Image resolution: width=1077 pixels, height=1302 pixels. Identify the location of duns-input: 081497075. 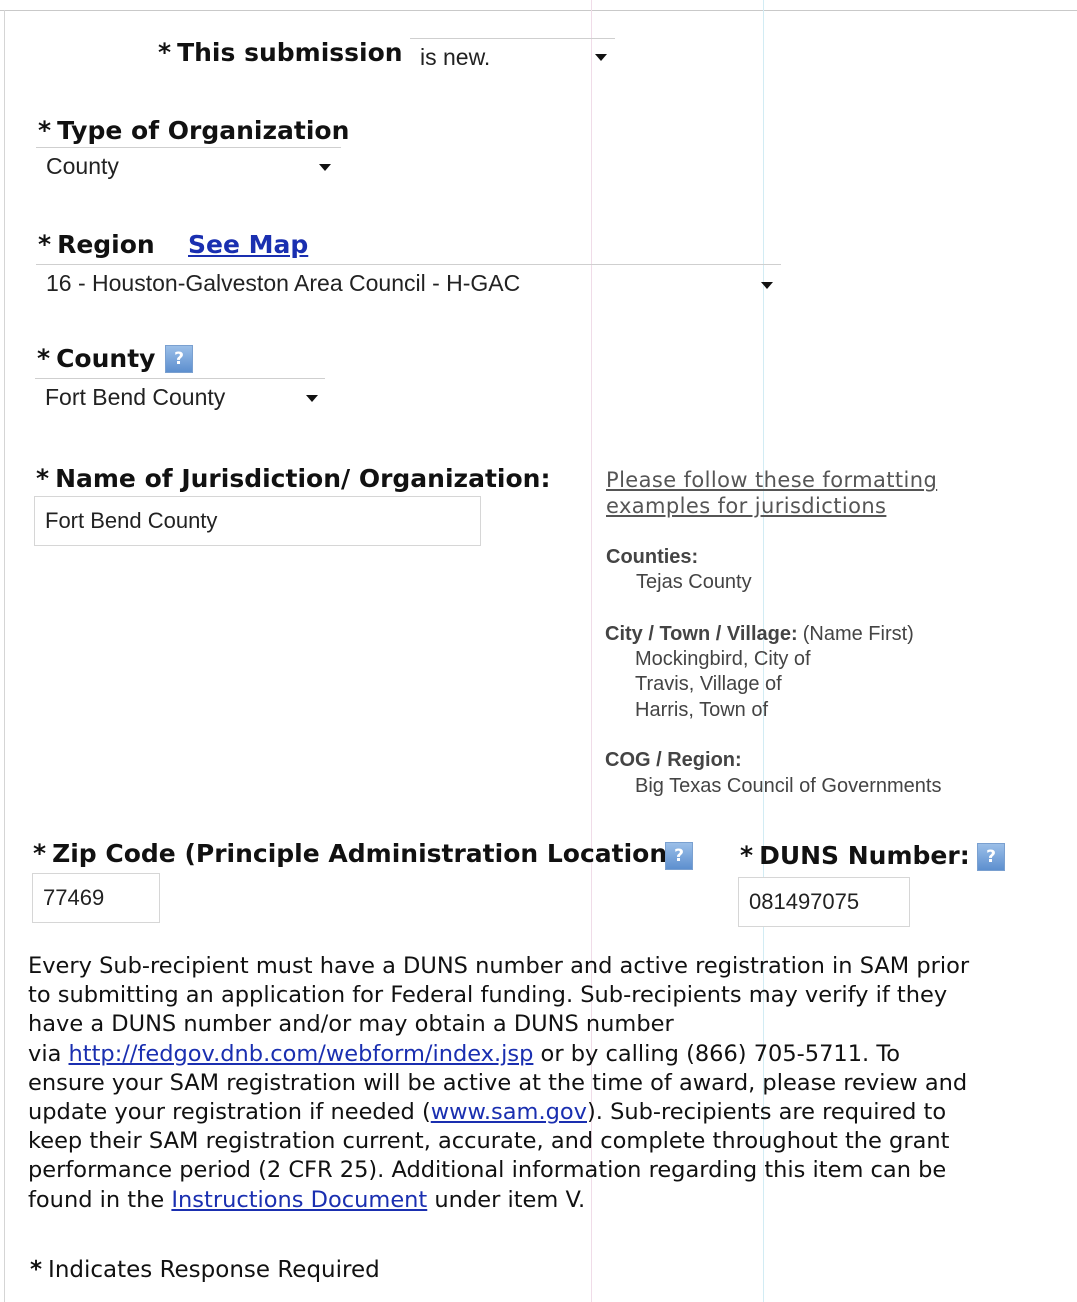
(824, 902).